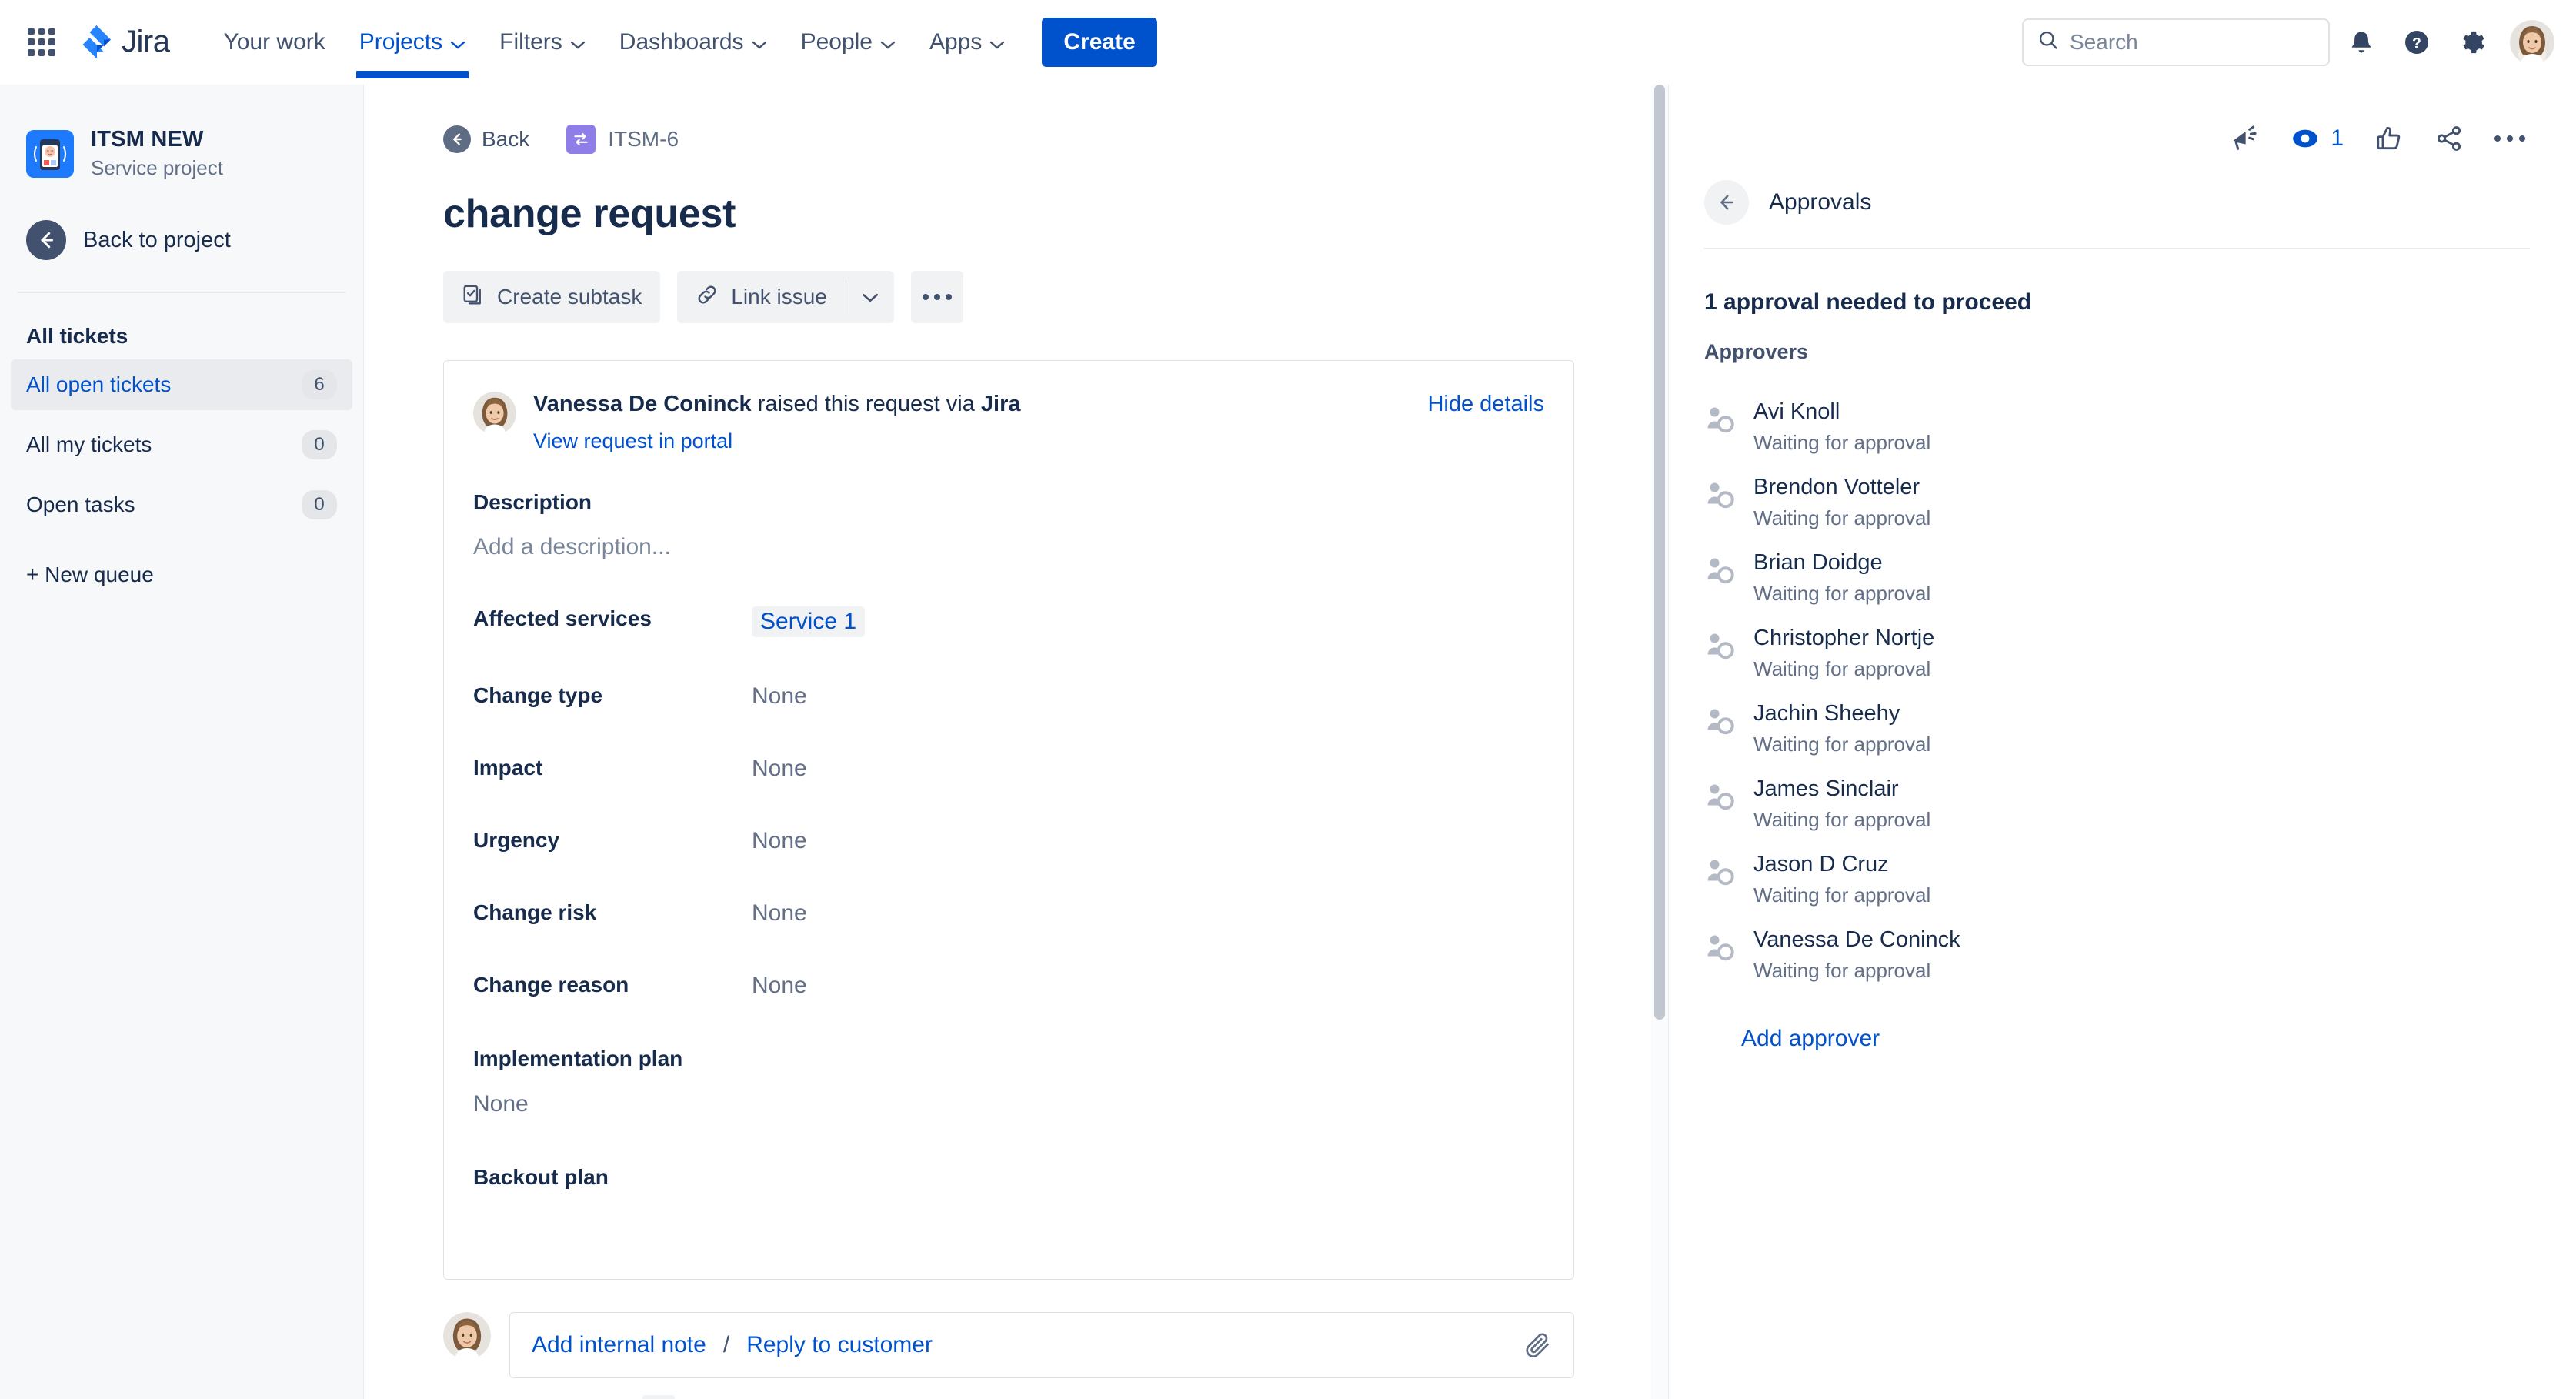 This screenshot has width=2576, height=1399. I want to click on field-label: Change risk, so click(535, 912).